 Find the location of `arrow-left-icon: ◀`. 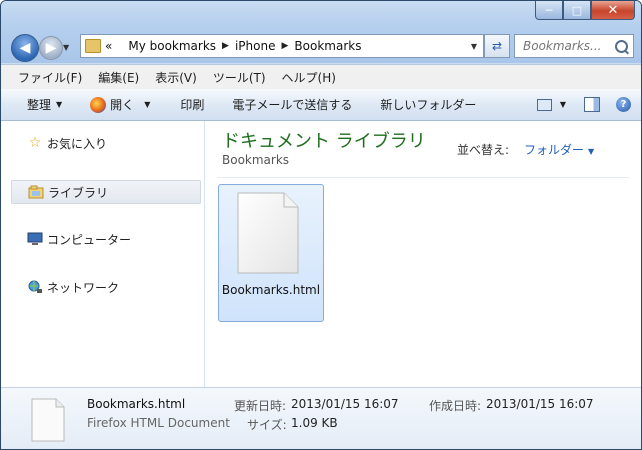

arrow-left-icon: ◀ is located at coordinates (25, 48).